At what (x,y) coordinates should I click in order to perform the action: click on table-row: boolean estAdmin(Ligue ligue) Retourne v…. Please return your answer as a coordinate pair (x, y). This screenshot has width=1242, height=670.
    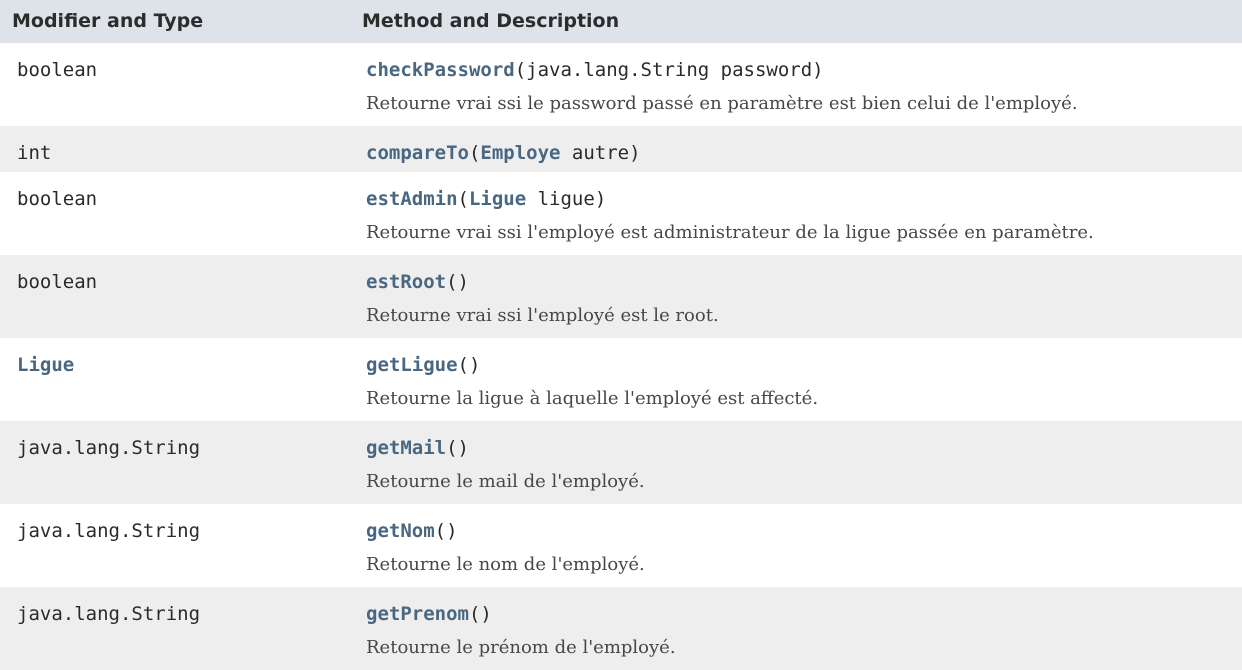
    Looking at the image, I should click on (621, 213).